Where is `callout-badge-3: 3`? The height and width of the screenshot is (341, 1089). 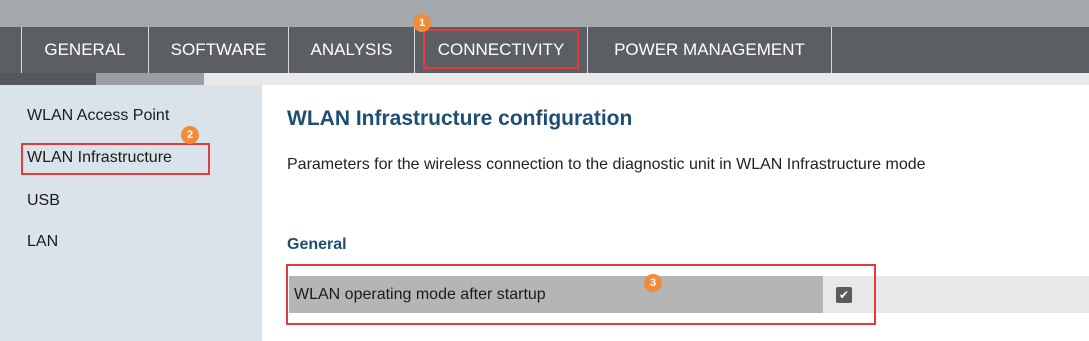 callout-badge-3: 3 is located at coordinates (653, 283).